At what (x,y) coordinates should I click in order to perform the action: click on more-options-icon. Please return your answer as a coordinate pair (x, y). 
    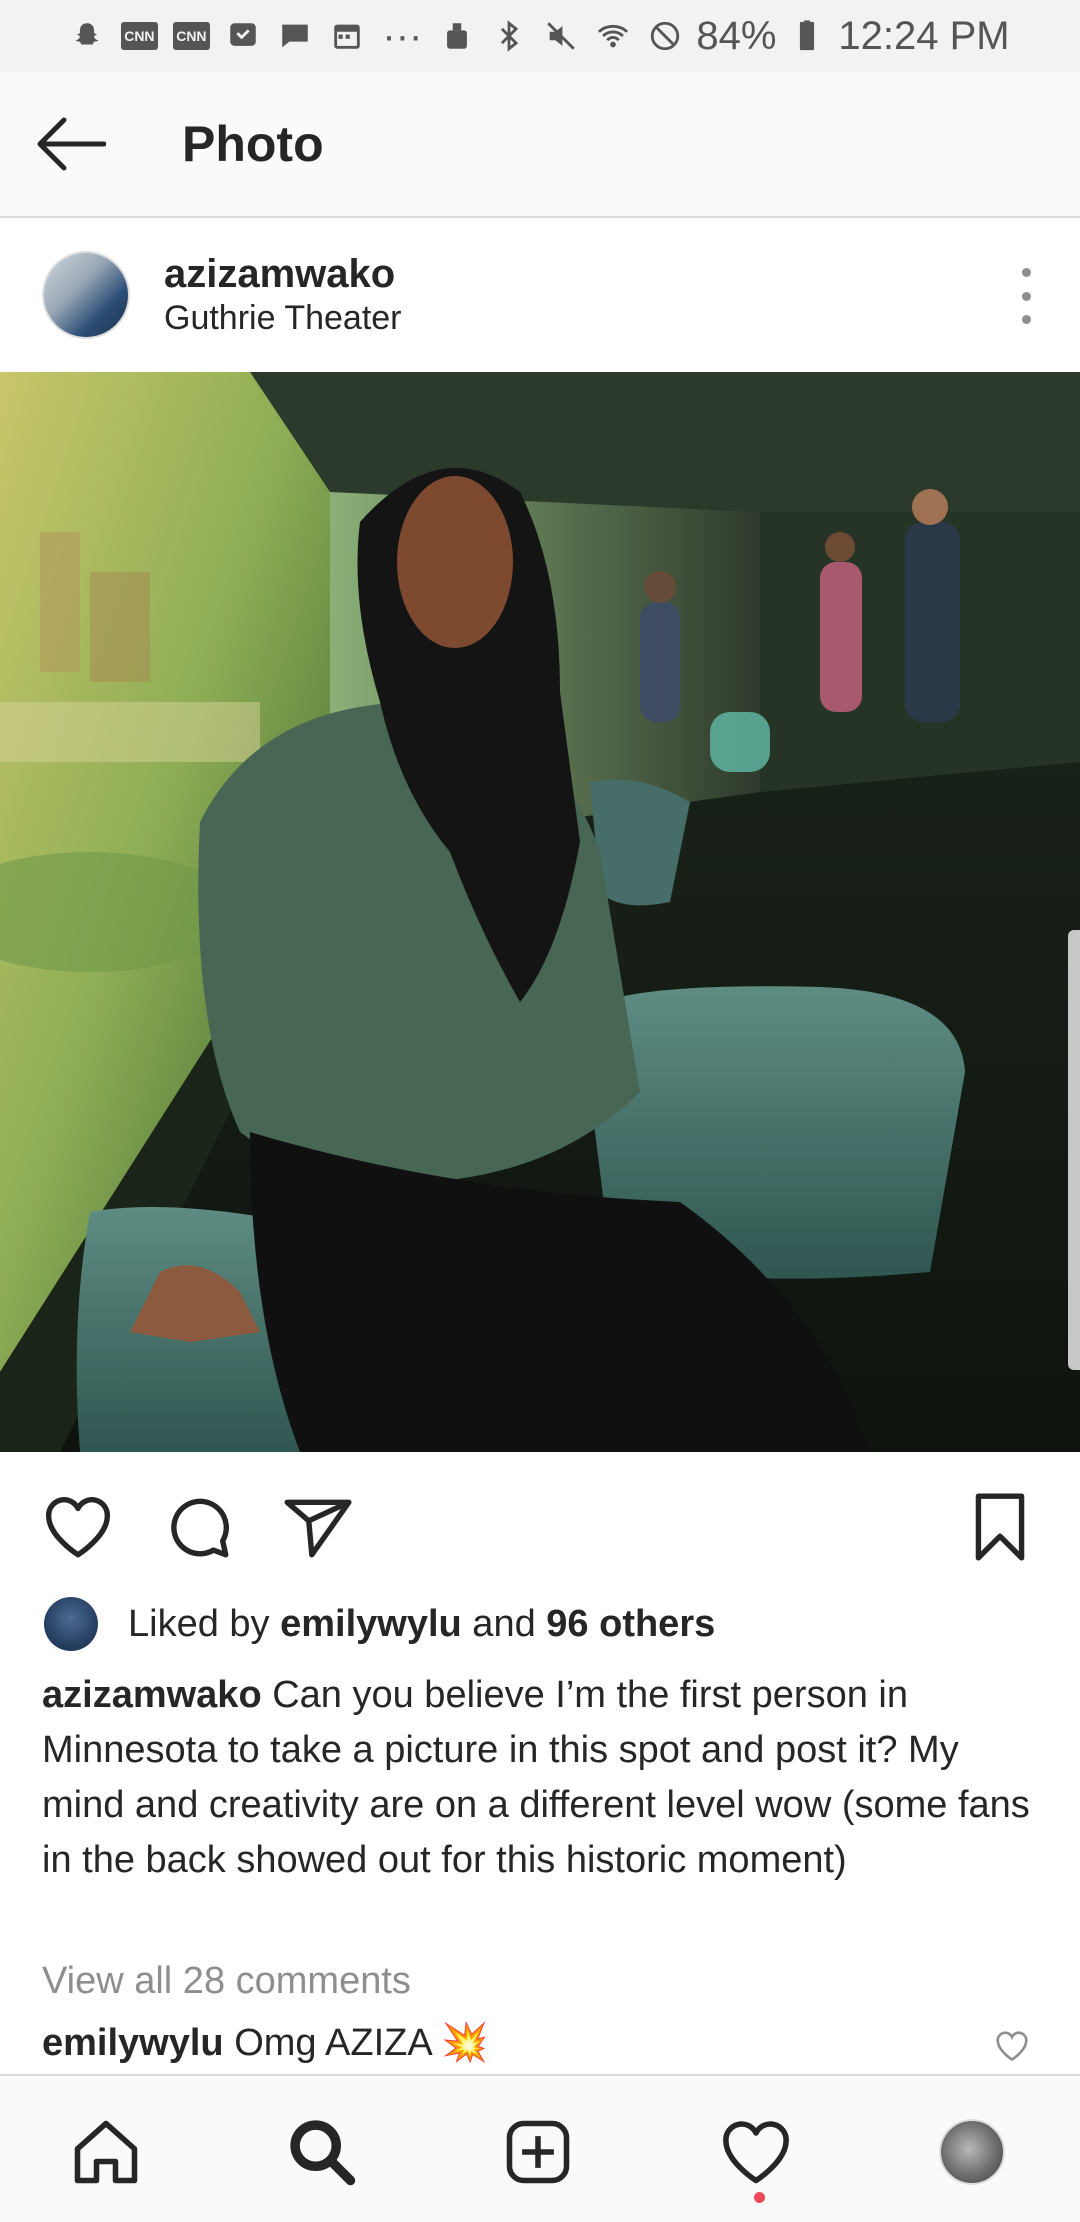
    Looking at the image, I should click on (1026, 296).